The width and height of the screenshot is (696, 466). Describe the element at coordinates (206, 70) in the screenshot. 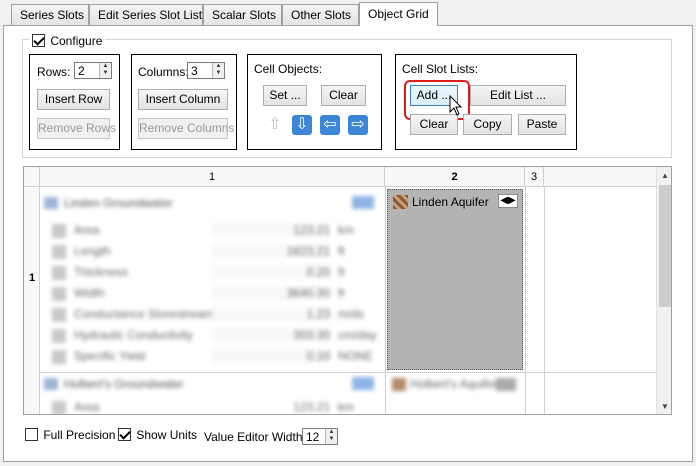

I see `columns-spinbox: 3 ▲ ▼` at that location.